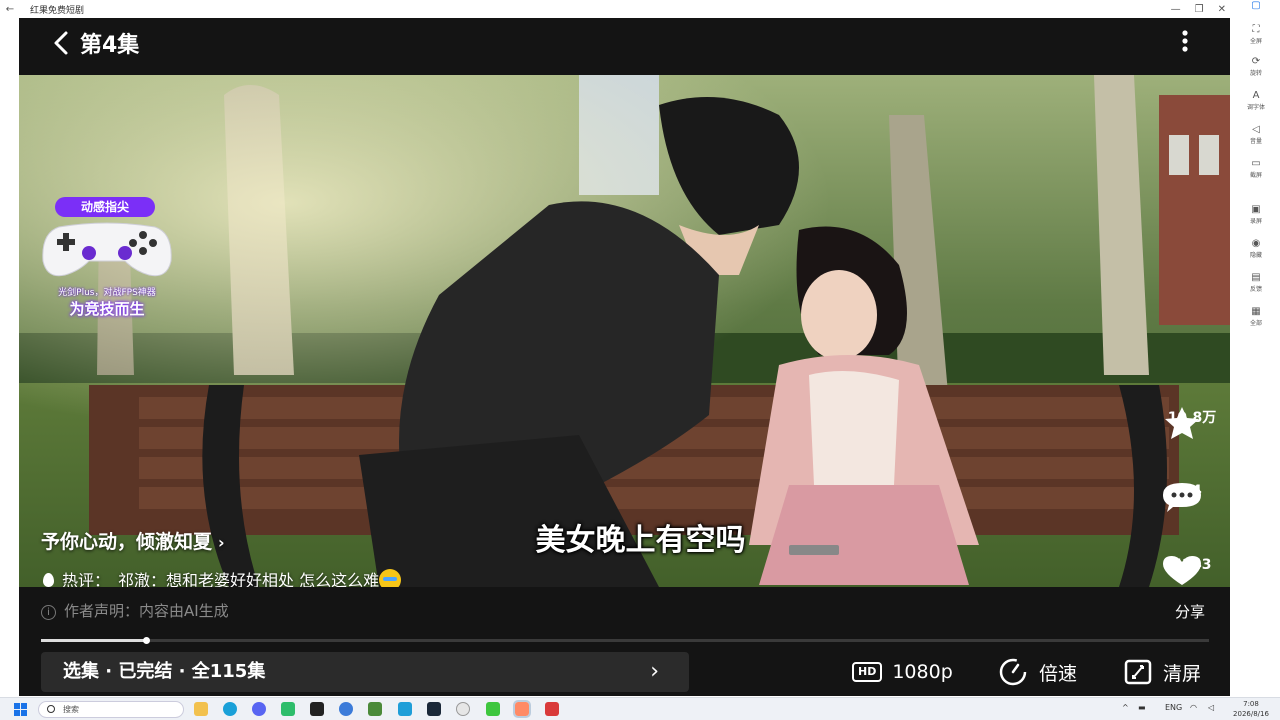  I want to click on clock-date: 2026/8/16, so click(1251, 714).